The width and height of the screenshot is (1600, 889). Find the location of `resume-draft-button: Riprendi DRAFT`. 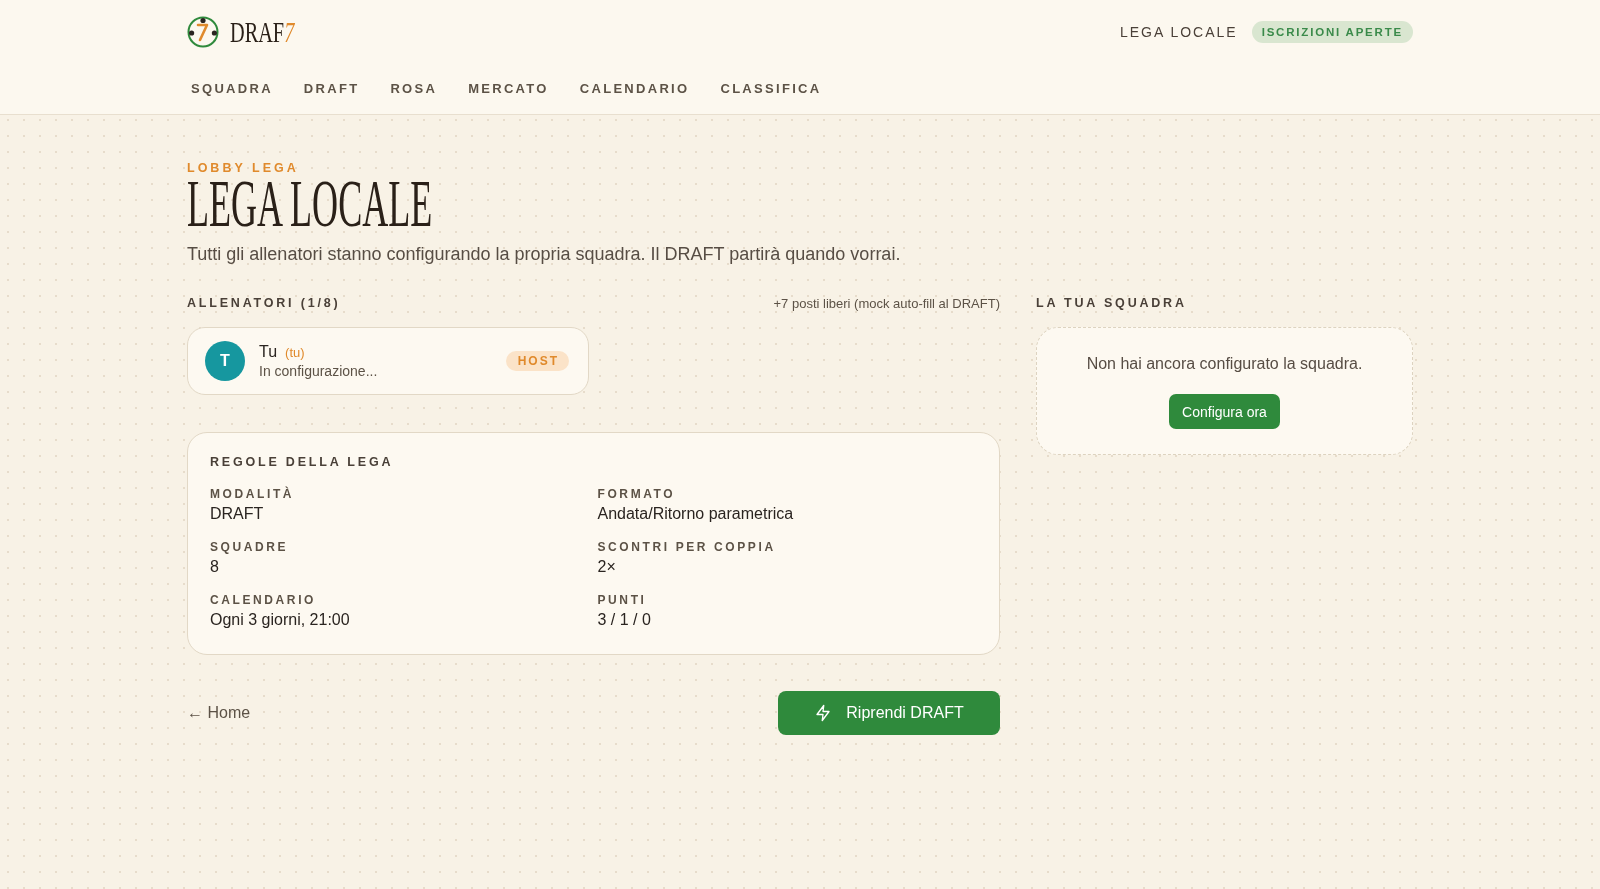

resume-draft-button: Riprendi DRAFT is located at coordinates (889, 713).